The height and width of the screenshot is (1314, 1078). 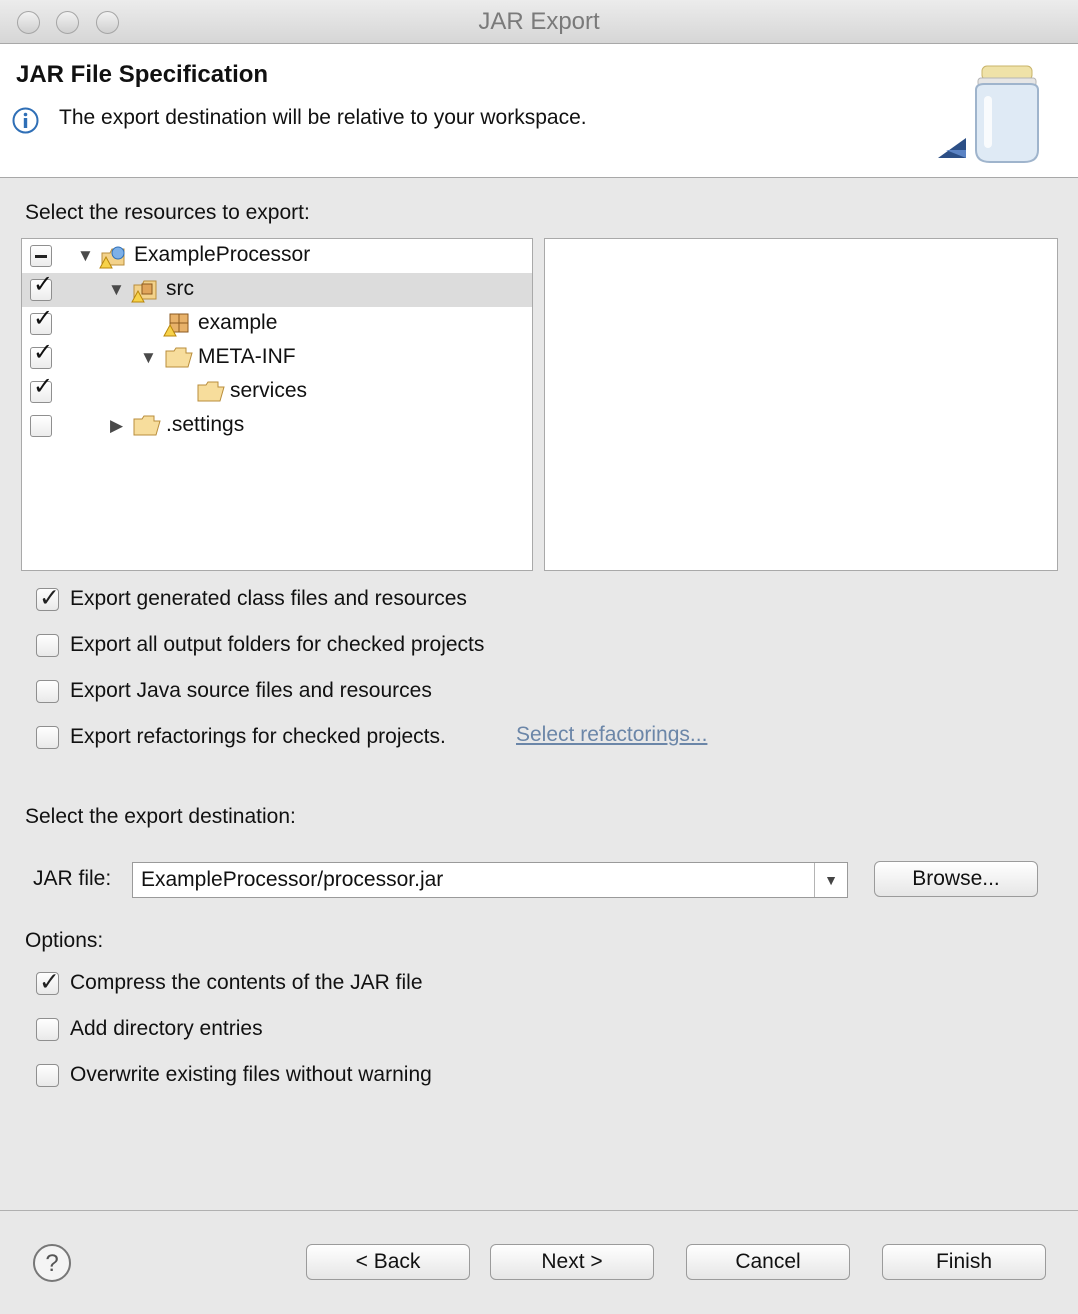 I want to click on tree-item-meta-inf: ✓ ▼ META-INF, so click(x=277, y=358).